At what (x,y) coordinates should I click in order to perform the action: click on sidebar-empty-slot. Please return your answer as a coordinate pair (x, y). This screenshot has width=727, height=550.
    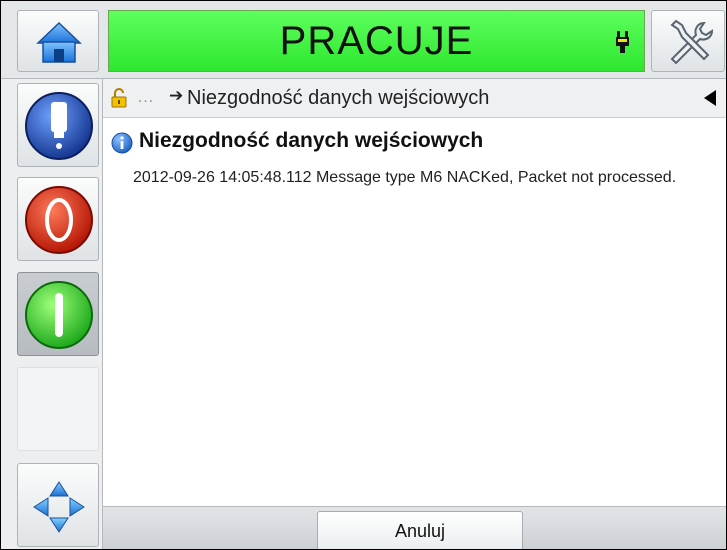
    Looking at the image, I should click on (58, 409).